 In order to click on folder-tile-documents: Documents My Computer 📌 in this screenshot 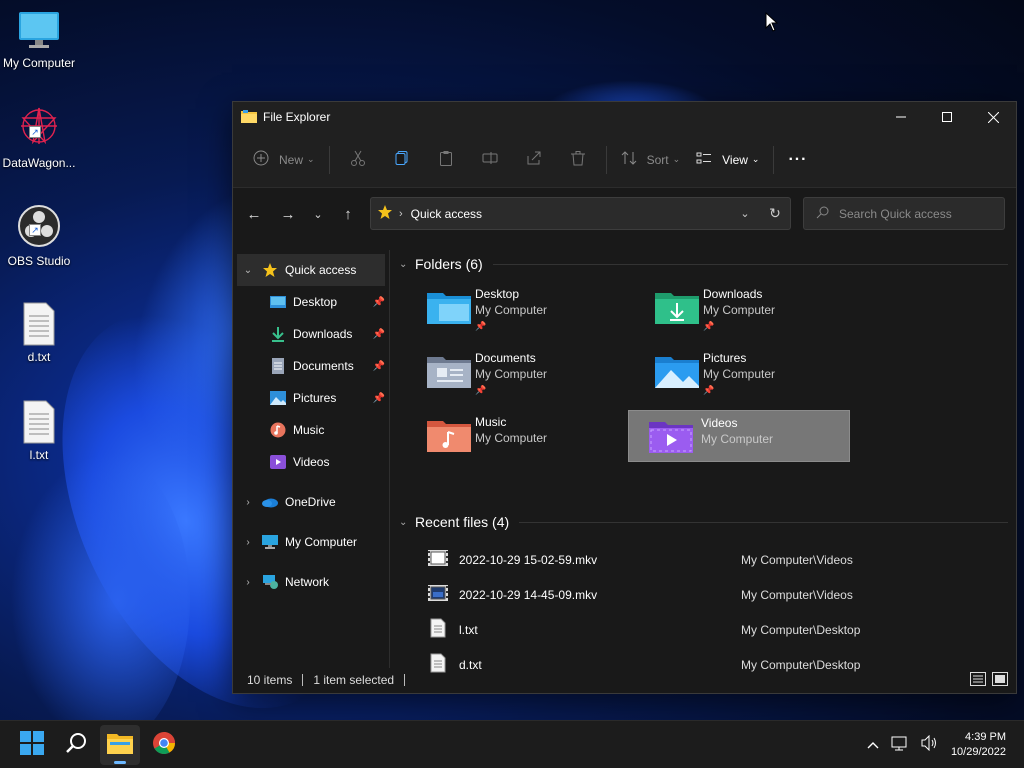, I will do `click(502, 372)`.